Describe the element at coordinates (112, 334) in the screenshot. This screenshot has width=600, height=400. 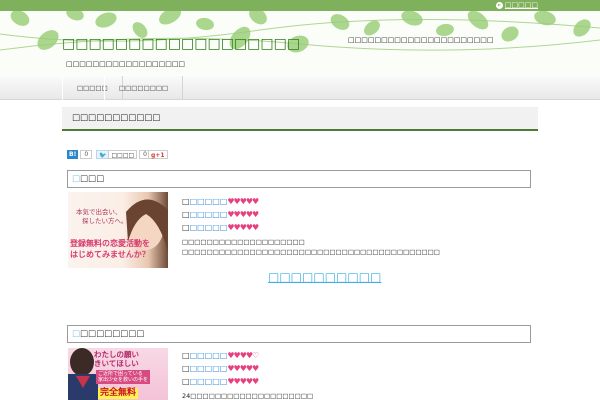
I see `section-2-heading-text: □□□□□□□□` at that location.